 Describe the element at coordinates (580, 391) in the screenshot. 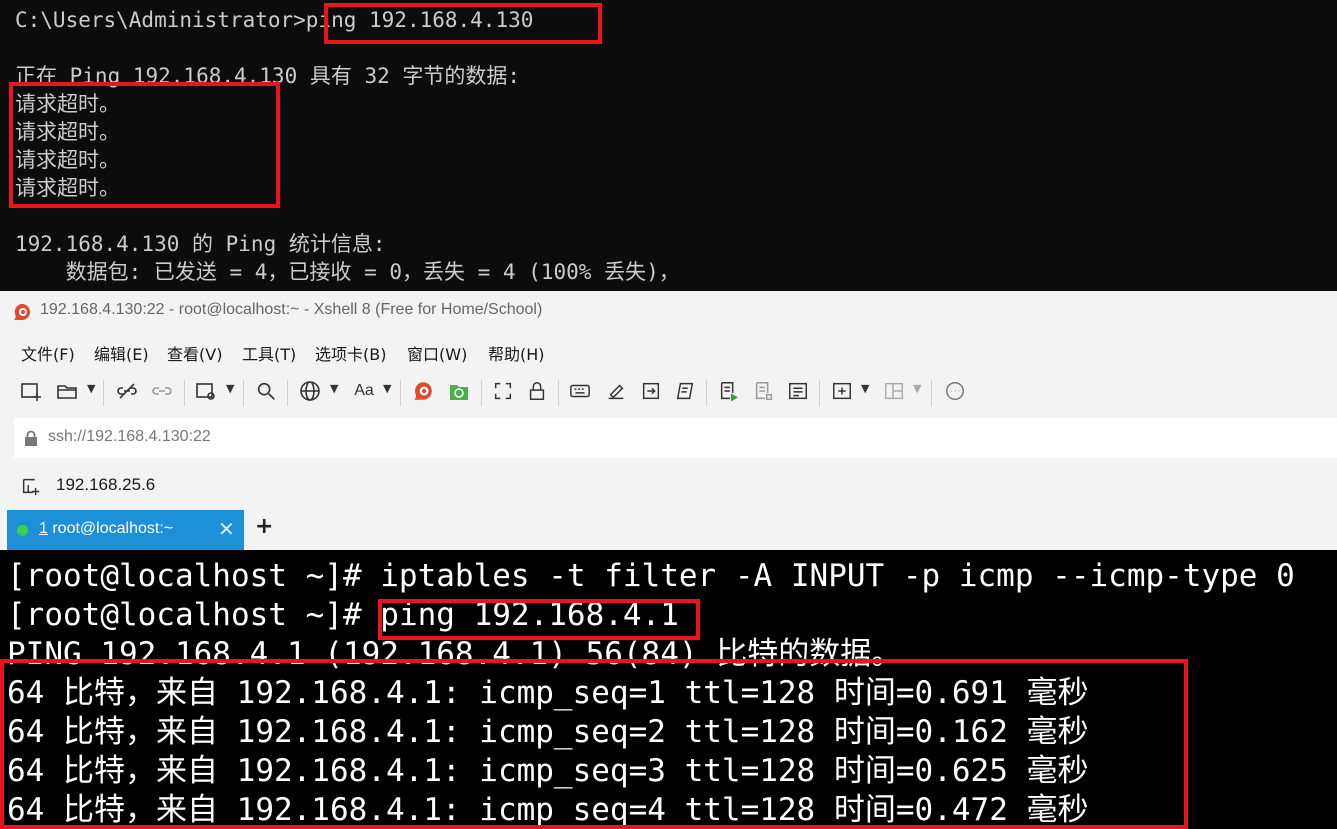

I see `keyboard-icon` at that location.